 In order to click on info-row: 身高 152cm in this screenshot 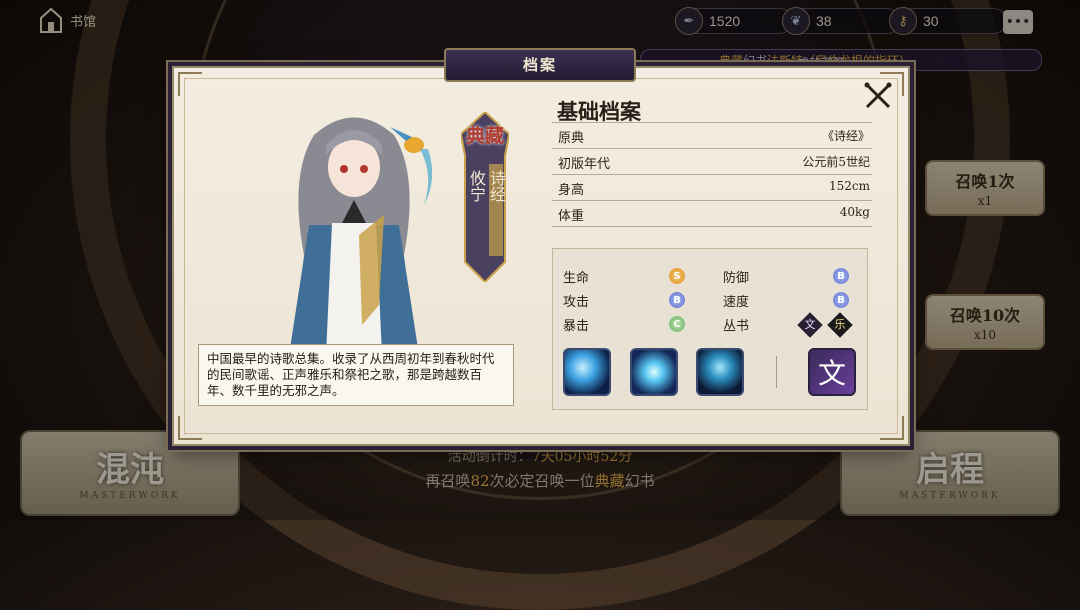, I will do `click(712, 187)`.